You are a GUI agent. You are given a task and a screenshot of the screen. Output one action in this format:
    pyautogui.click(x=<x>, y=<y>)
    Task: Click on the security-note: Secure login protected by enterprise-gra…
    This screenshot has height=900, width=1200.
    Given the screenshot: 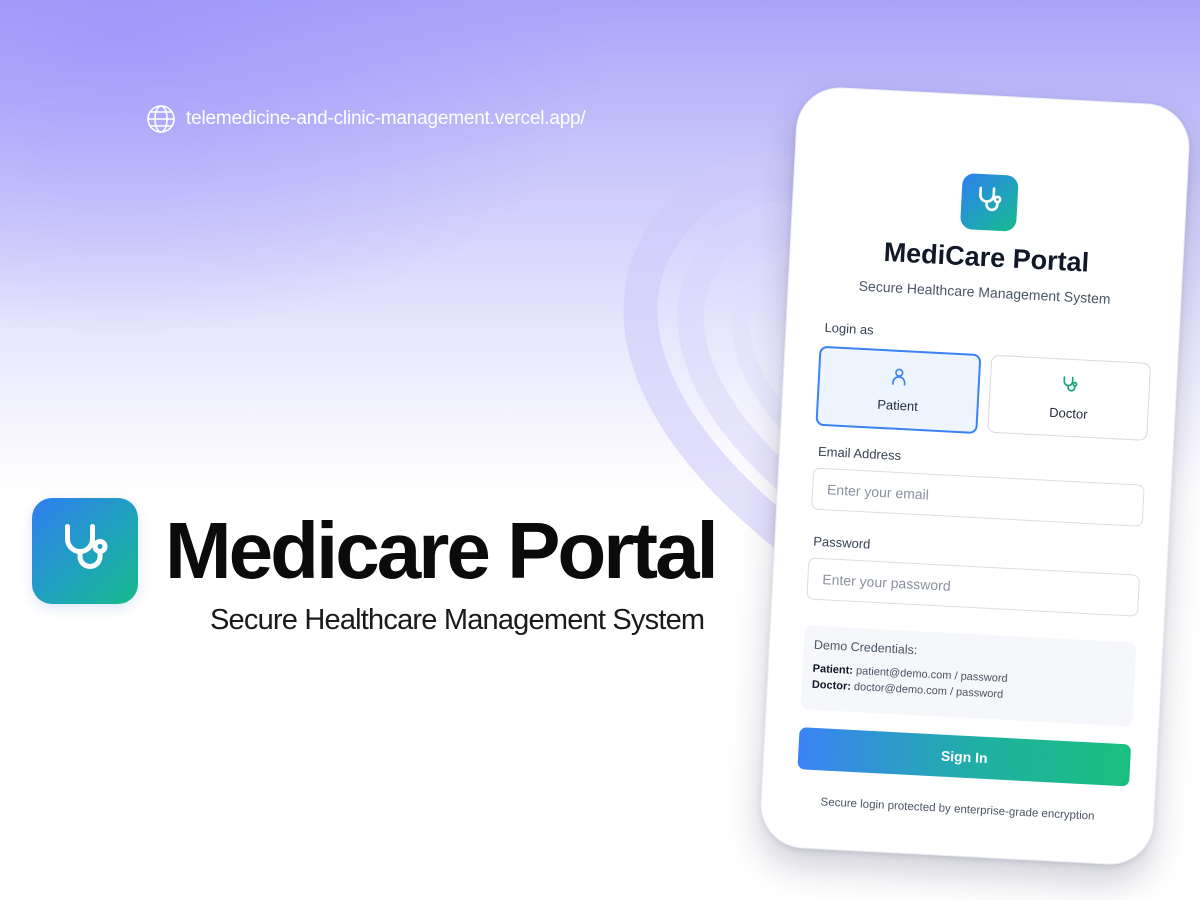 What is the action you would take?
    pyautogui.click(x=957, y=809)
    